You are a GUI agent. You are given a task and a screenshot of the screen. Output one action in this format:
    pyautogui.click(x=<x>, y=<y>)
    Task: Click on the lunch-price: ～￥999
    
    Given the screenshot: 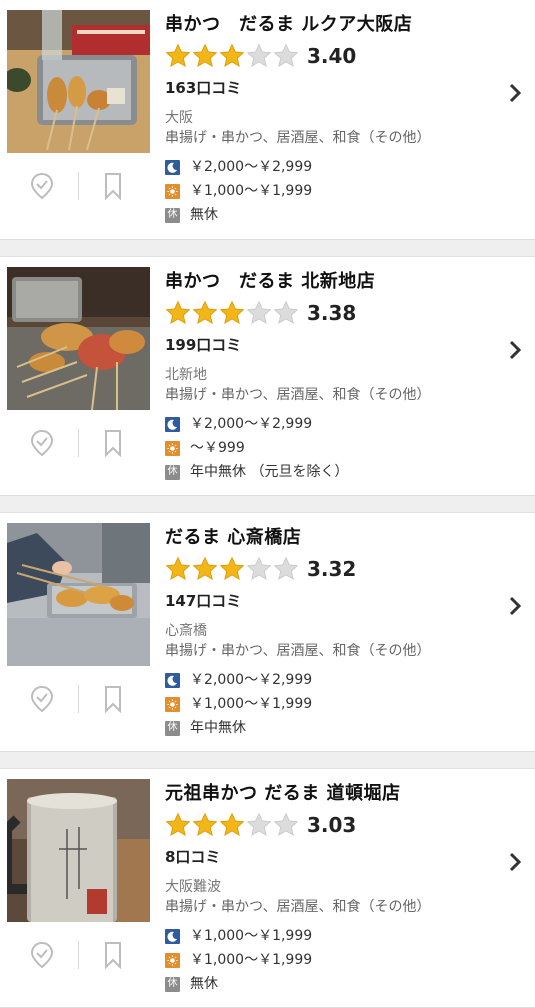 What is the action you would take?
    pyautogui.click(x=217, y=448)
    